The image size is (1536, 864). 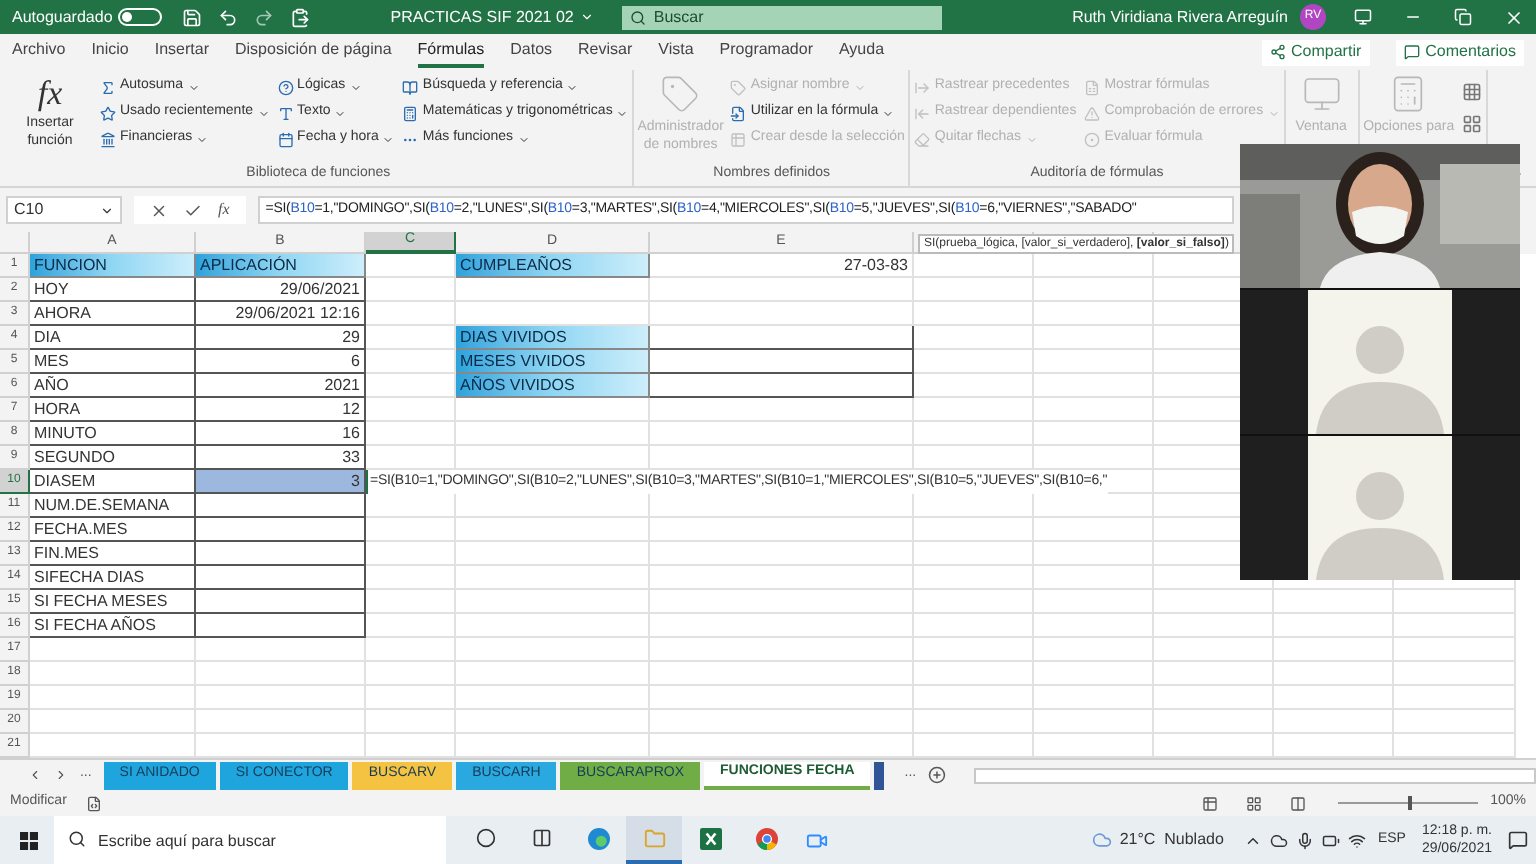 What do you see at coordinates (300, 17) in the screenshot?
I see `paste-icon` at bounding box center [300, 17].